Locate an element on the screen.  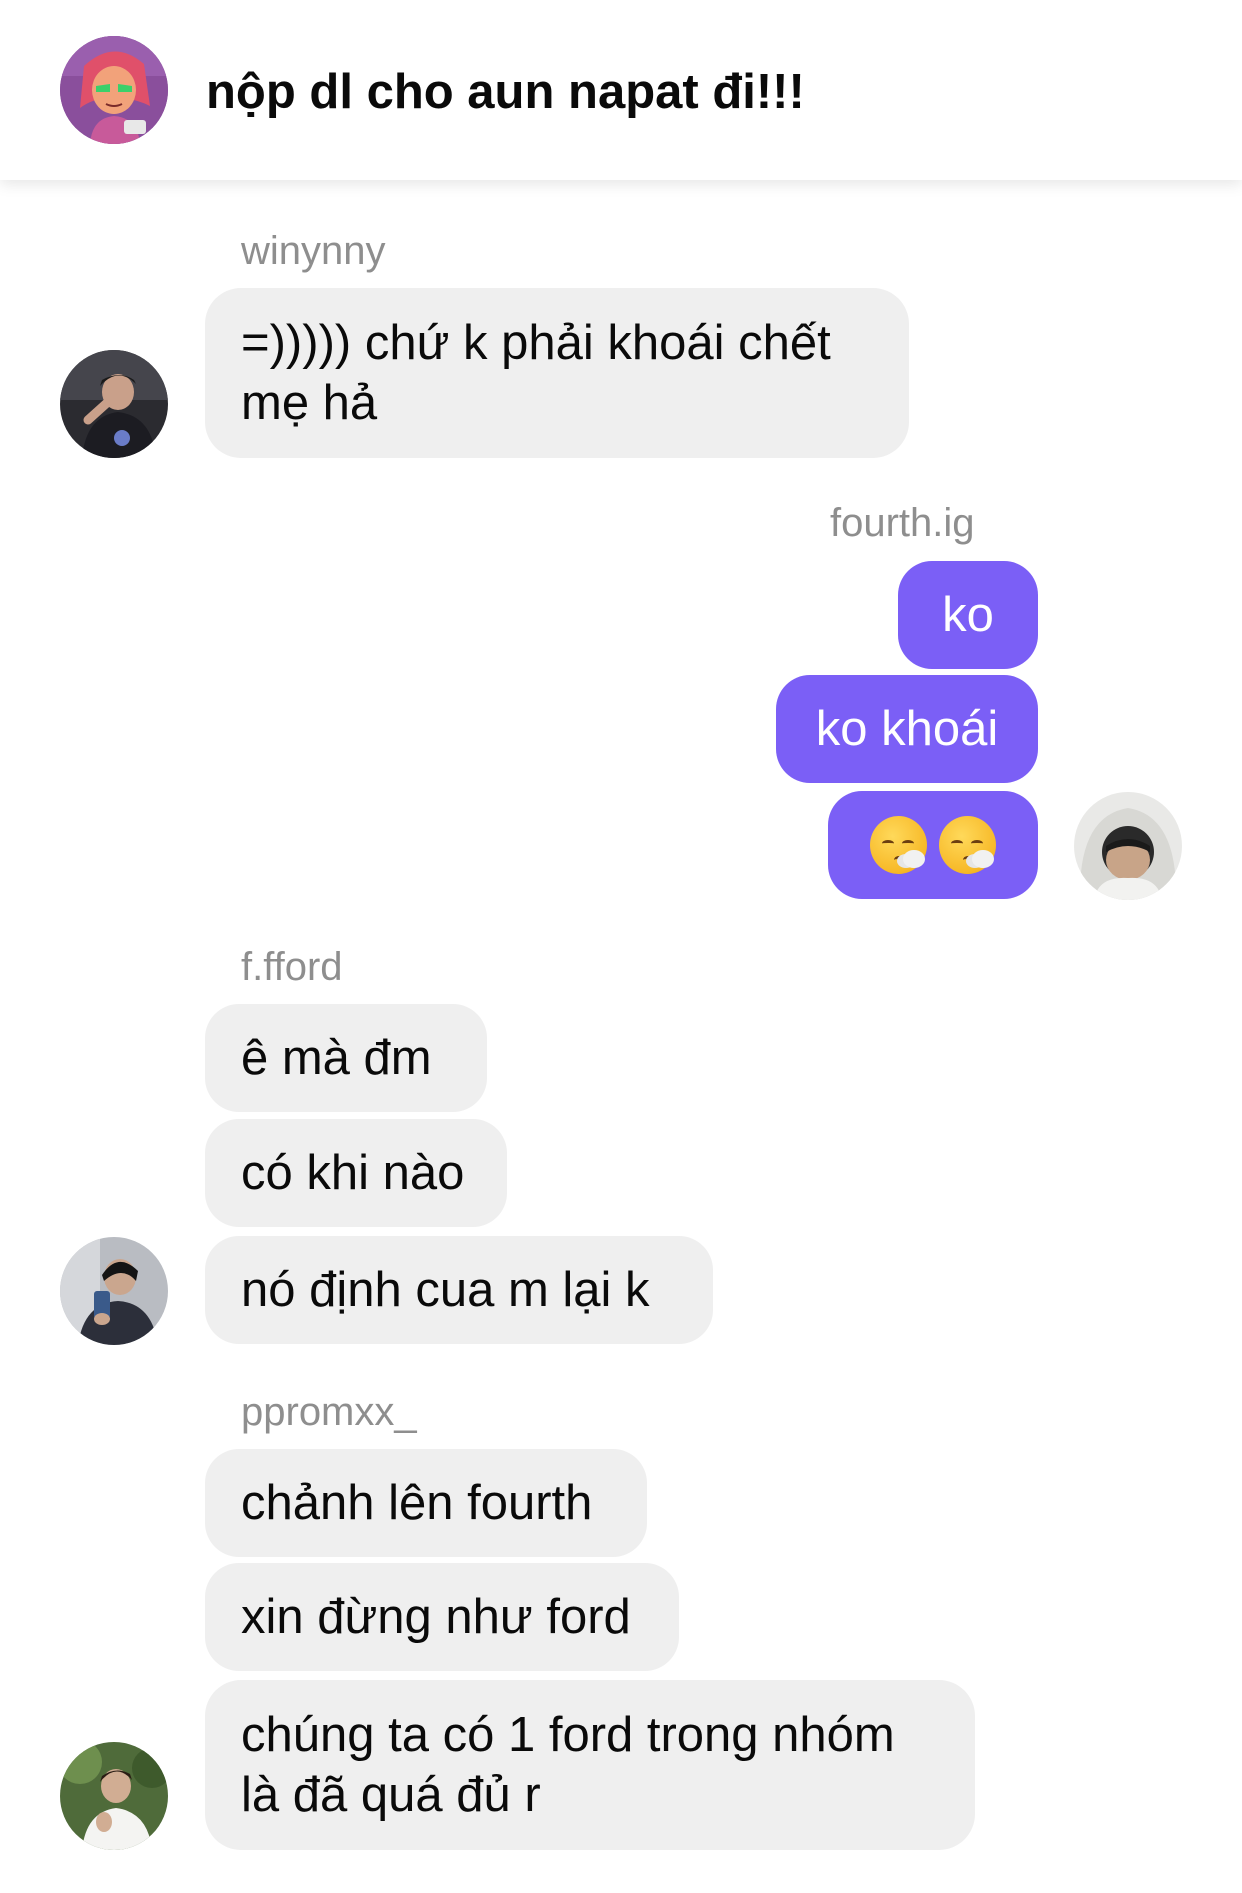
message-bubble: ê mà đm is located at coordinates (346, 1058).